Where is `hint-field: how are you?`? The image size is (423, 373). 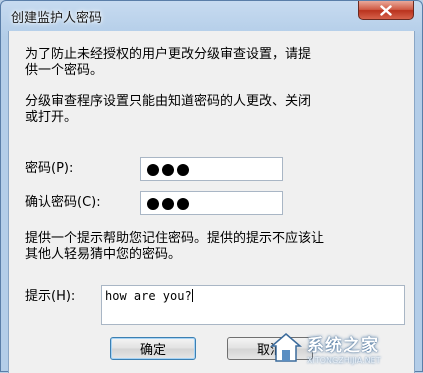 hint-field: how are you? is located at coordinates (253, 305).